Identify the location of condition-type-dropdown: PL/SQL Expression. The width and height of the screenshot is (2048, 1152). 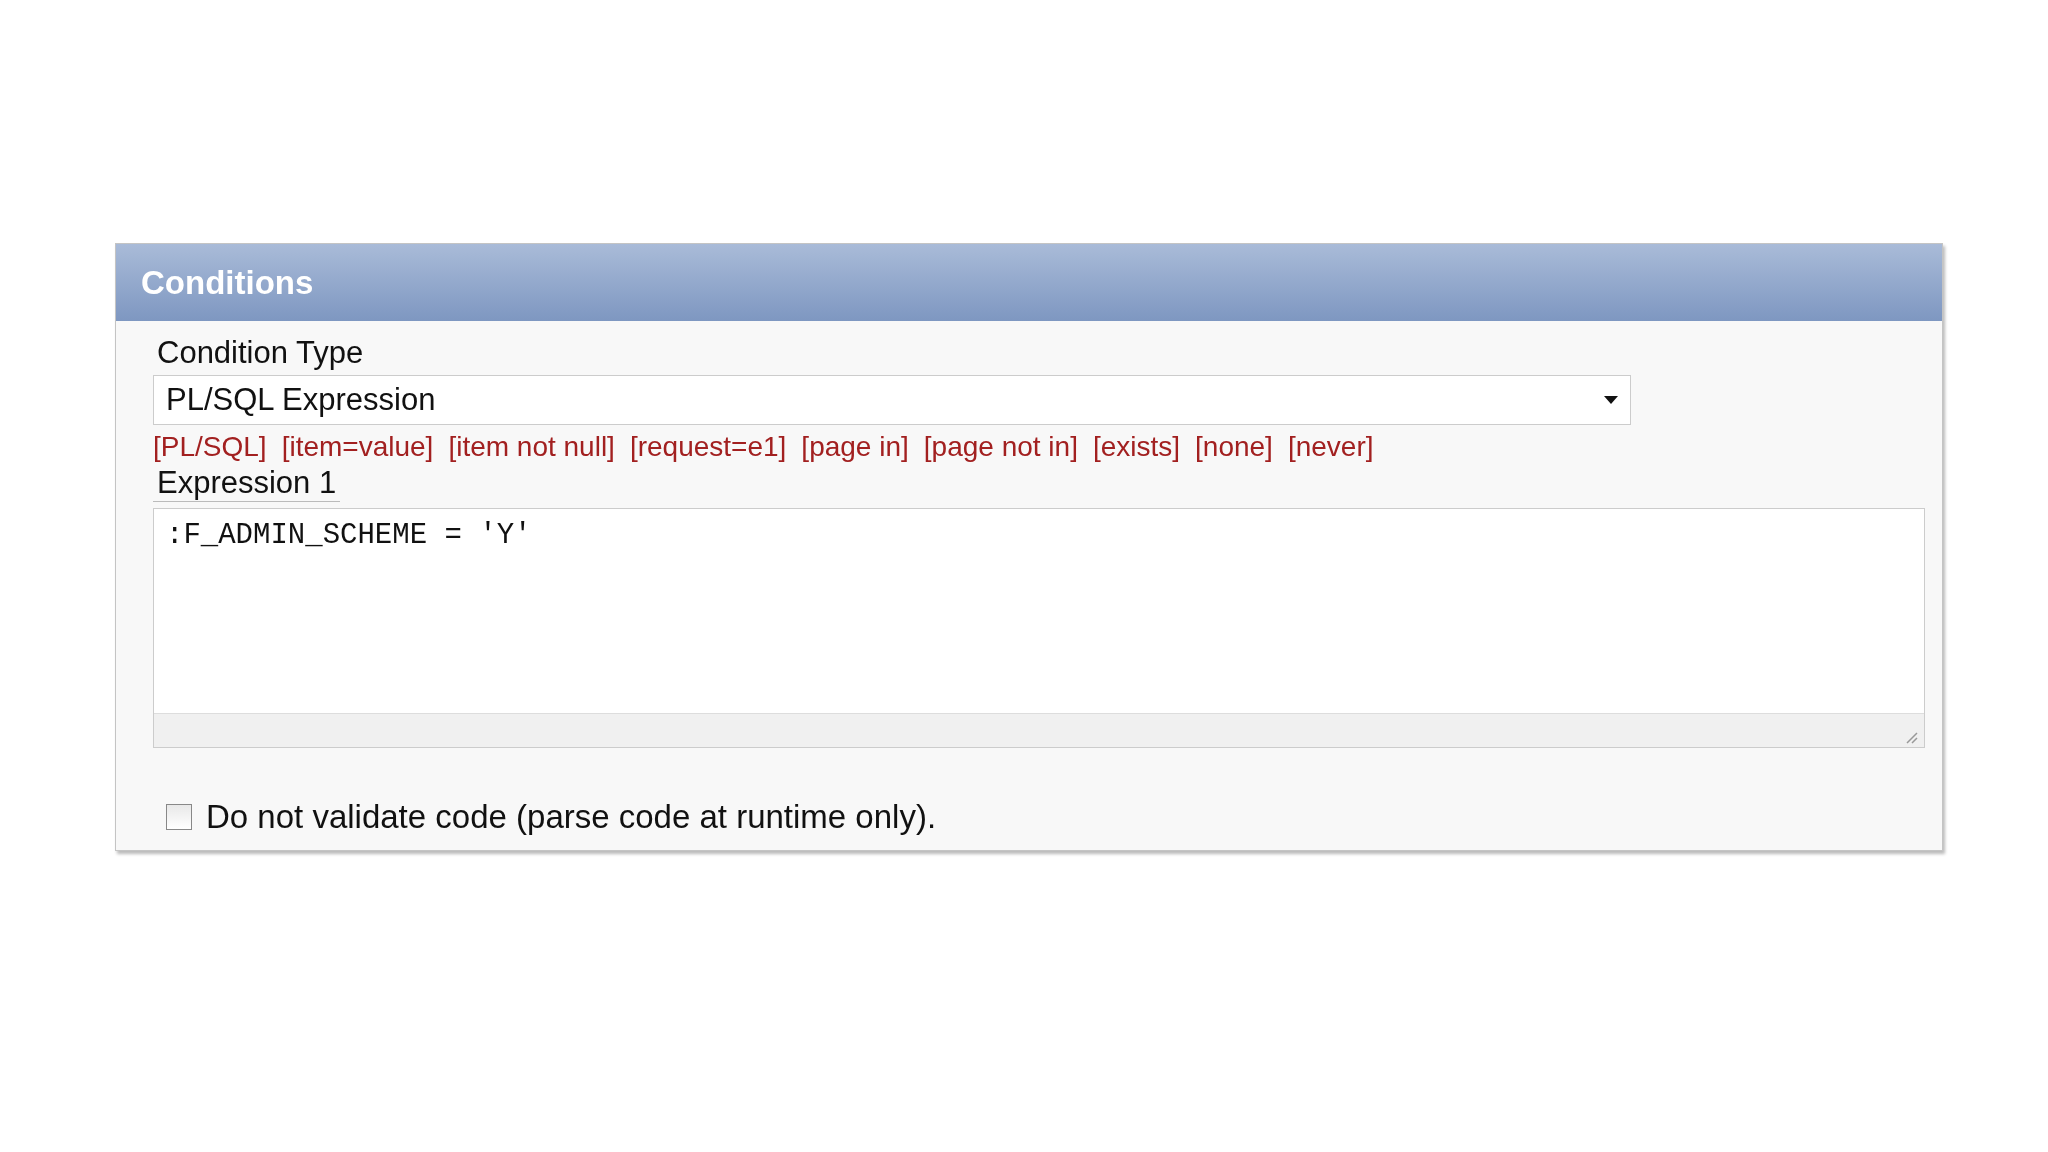
(892, 400).